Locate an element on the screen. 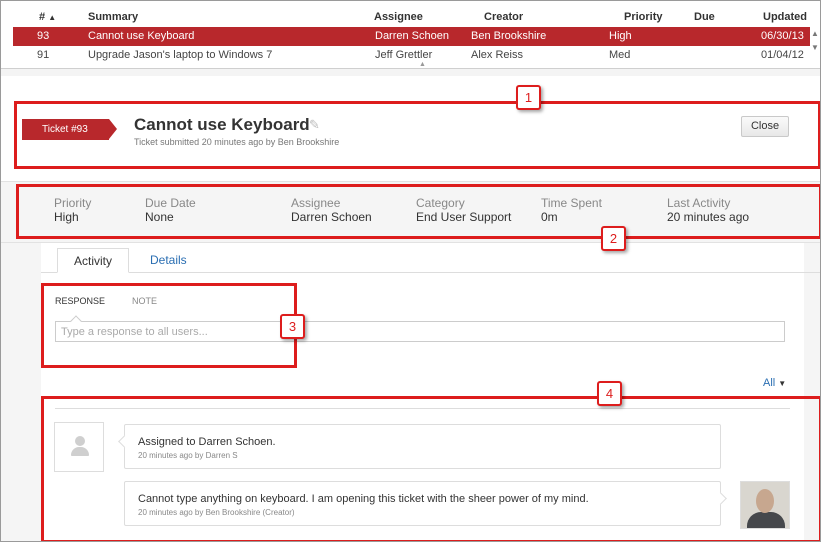 This screenshot has height=542, width=821. row-summary: Upgrade Jason's laptop to Windows 7 is located at coordinates (180, 55).